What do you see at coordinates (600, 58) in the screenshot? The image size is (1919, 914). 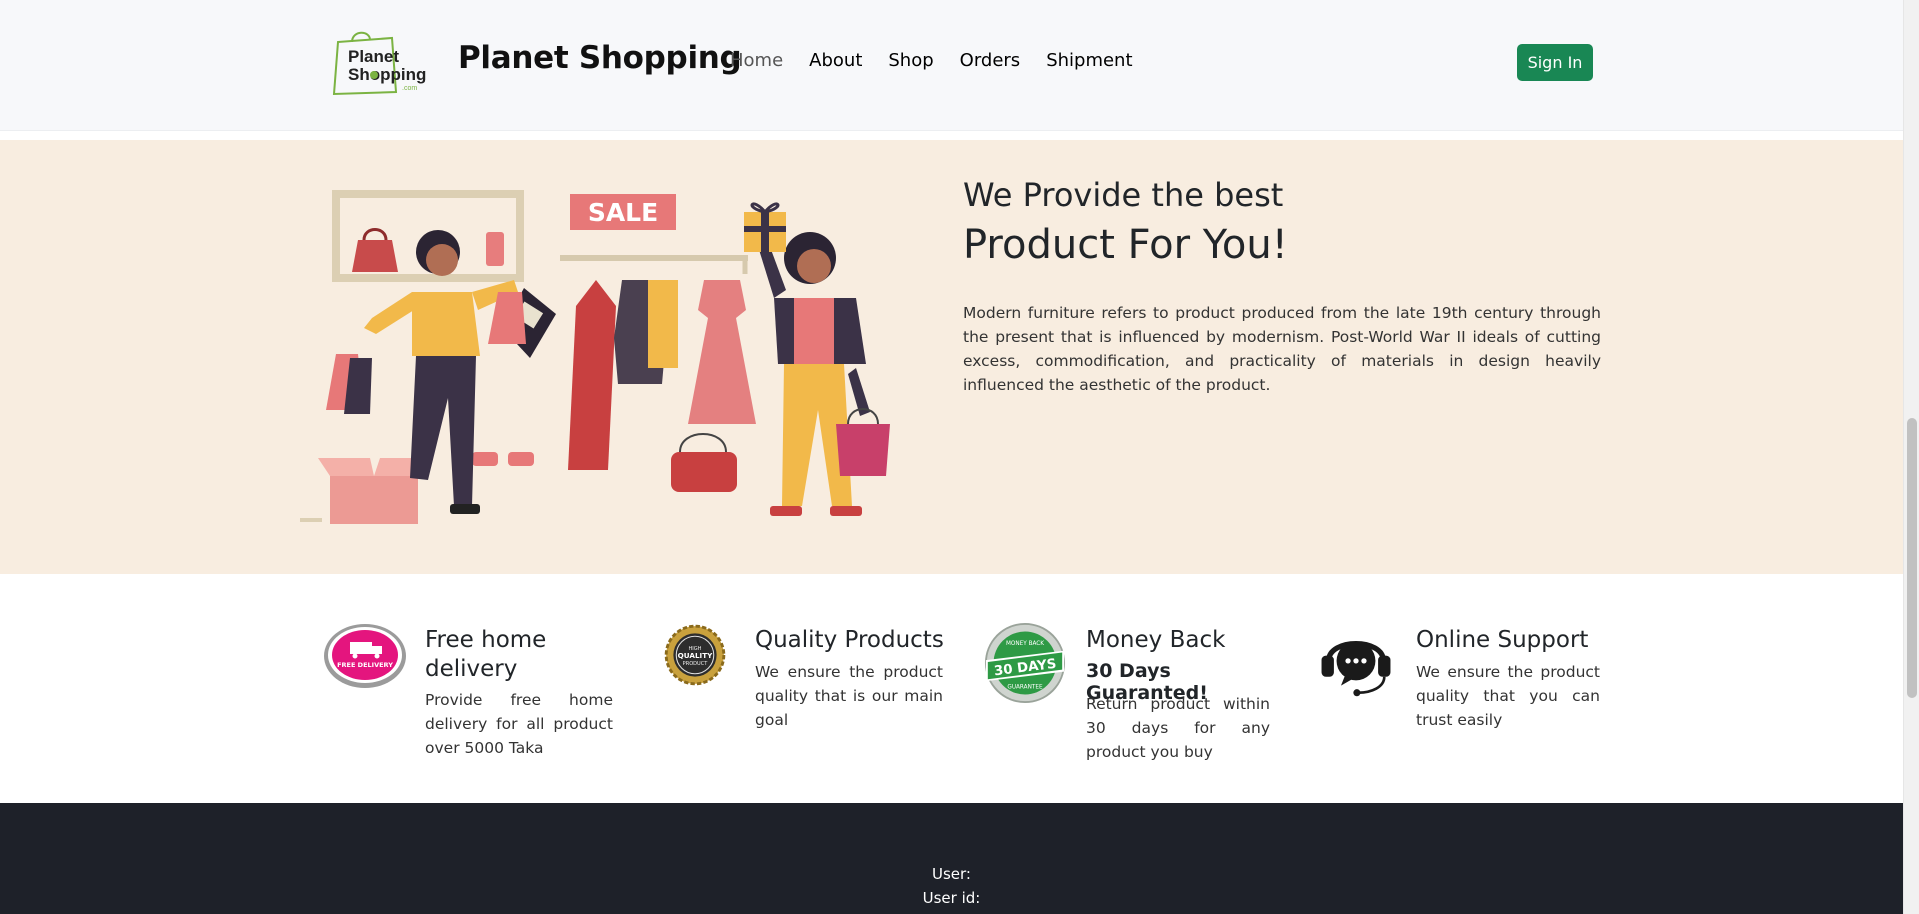 I see `brand-title: Planet Shopping` at bounding box center [600, 58].